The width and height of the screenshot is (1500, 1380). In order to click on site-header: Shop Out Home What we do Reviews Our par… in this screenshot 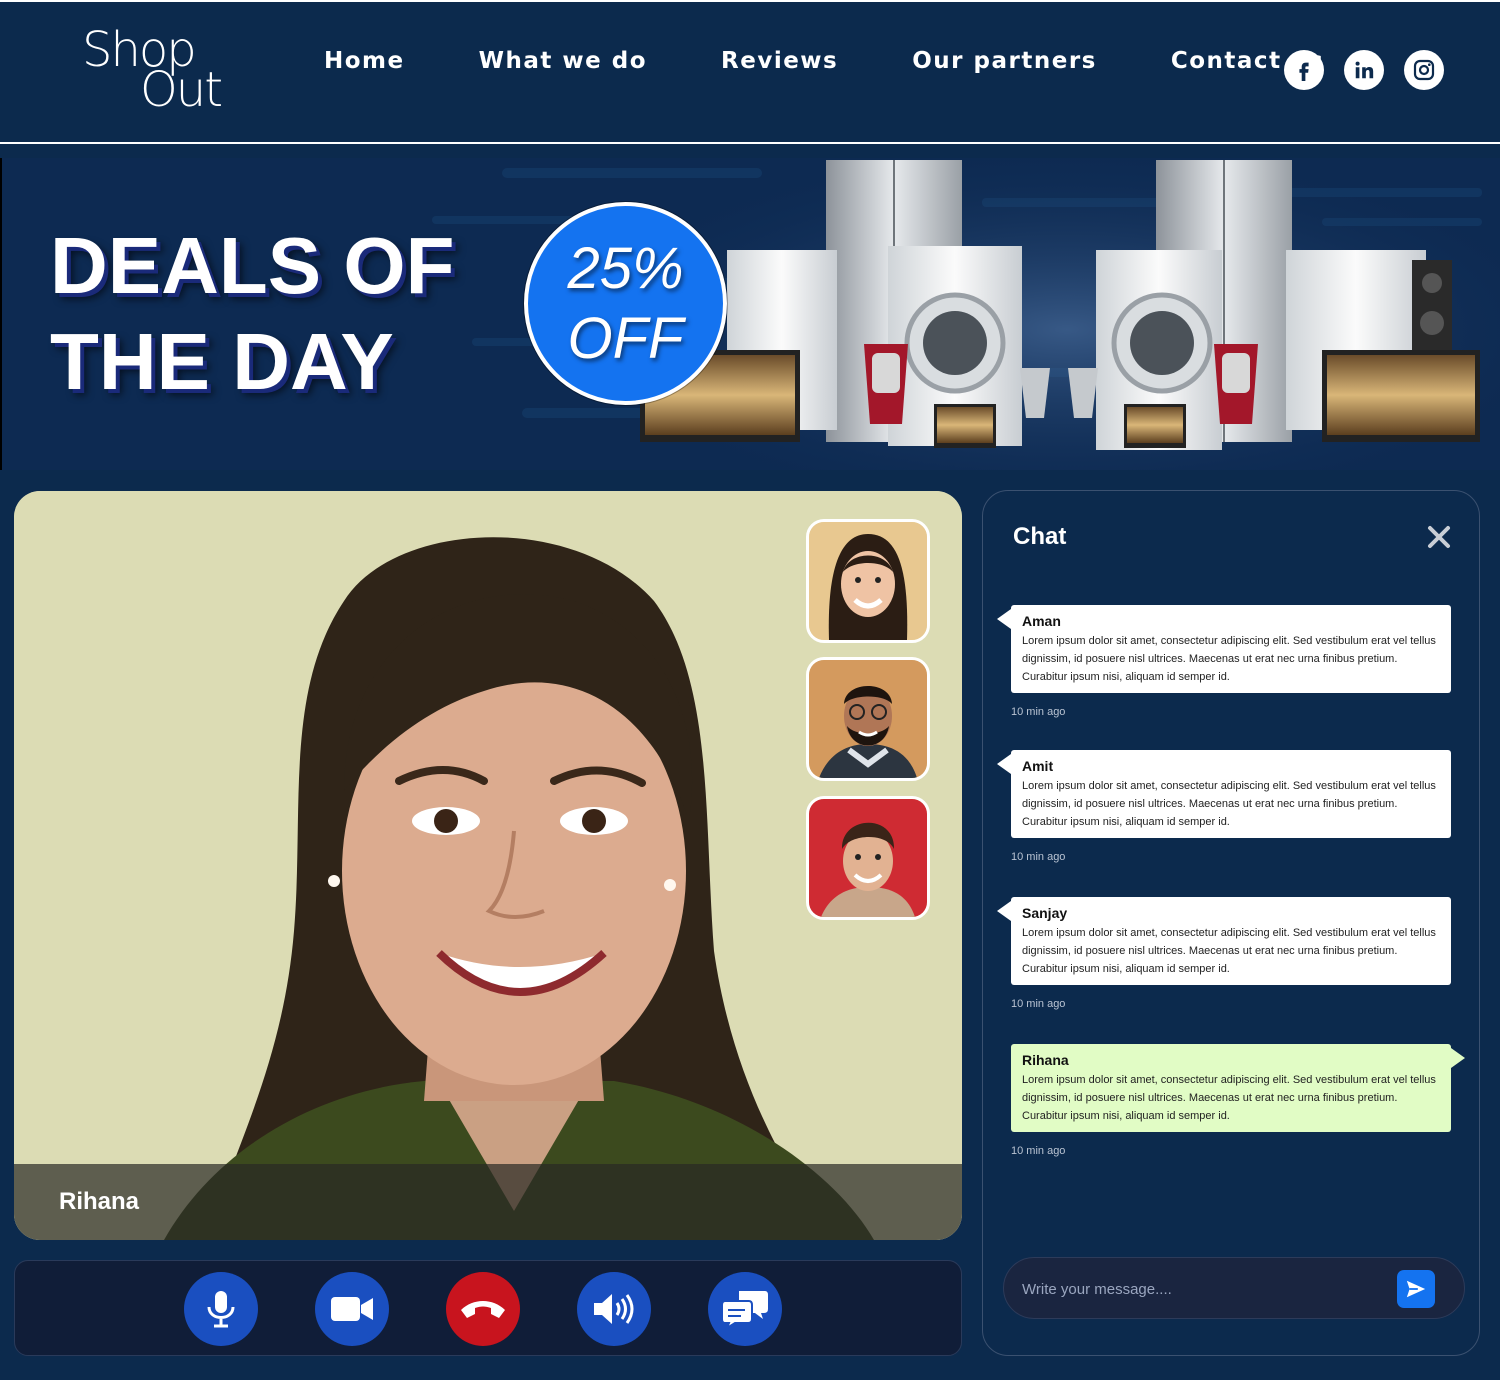, I will do `click(750, 72)`.